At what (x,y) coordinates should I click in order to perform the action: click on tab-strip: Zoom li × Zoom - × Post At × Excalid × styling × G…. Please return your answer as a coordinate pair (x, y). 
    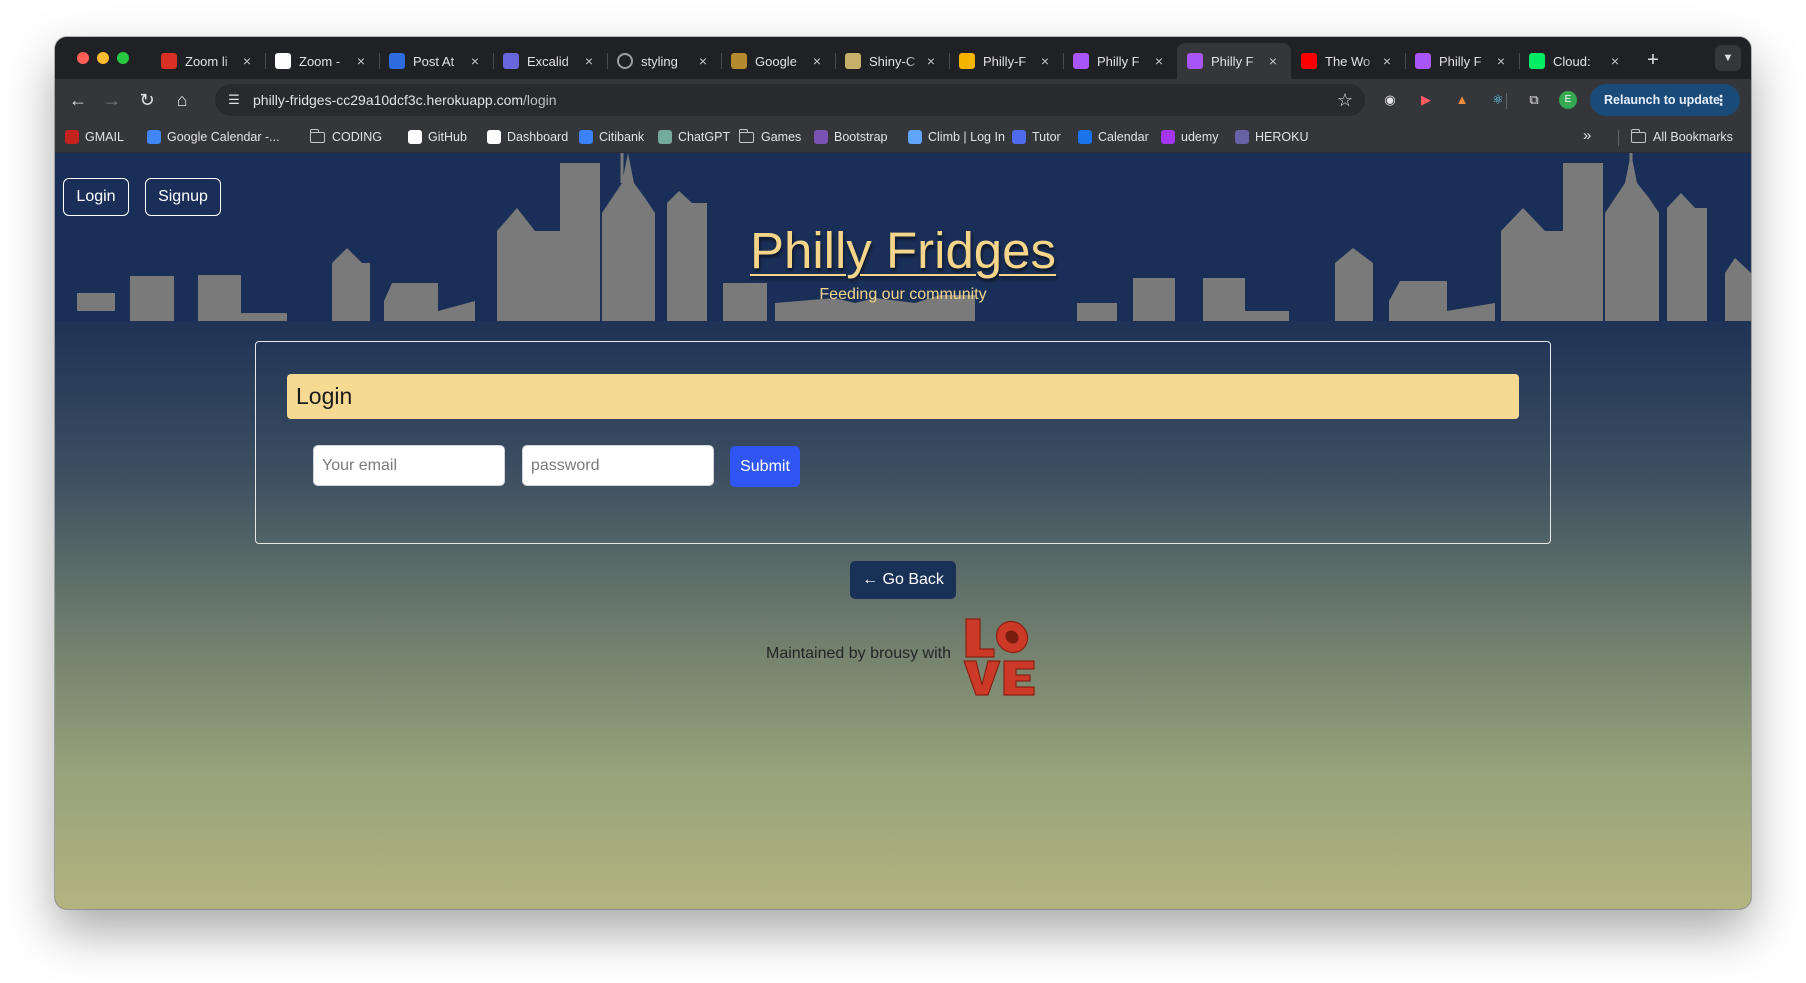
    Looking at the image, I should click on (903, 58).